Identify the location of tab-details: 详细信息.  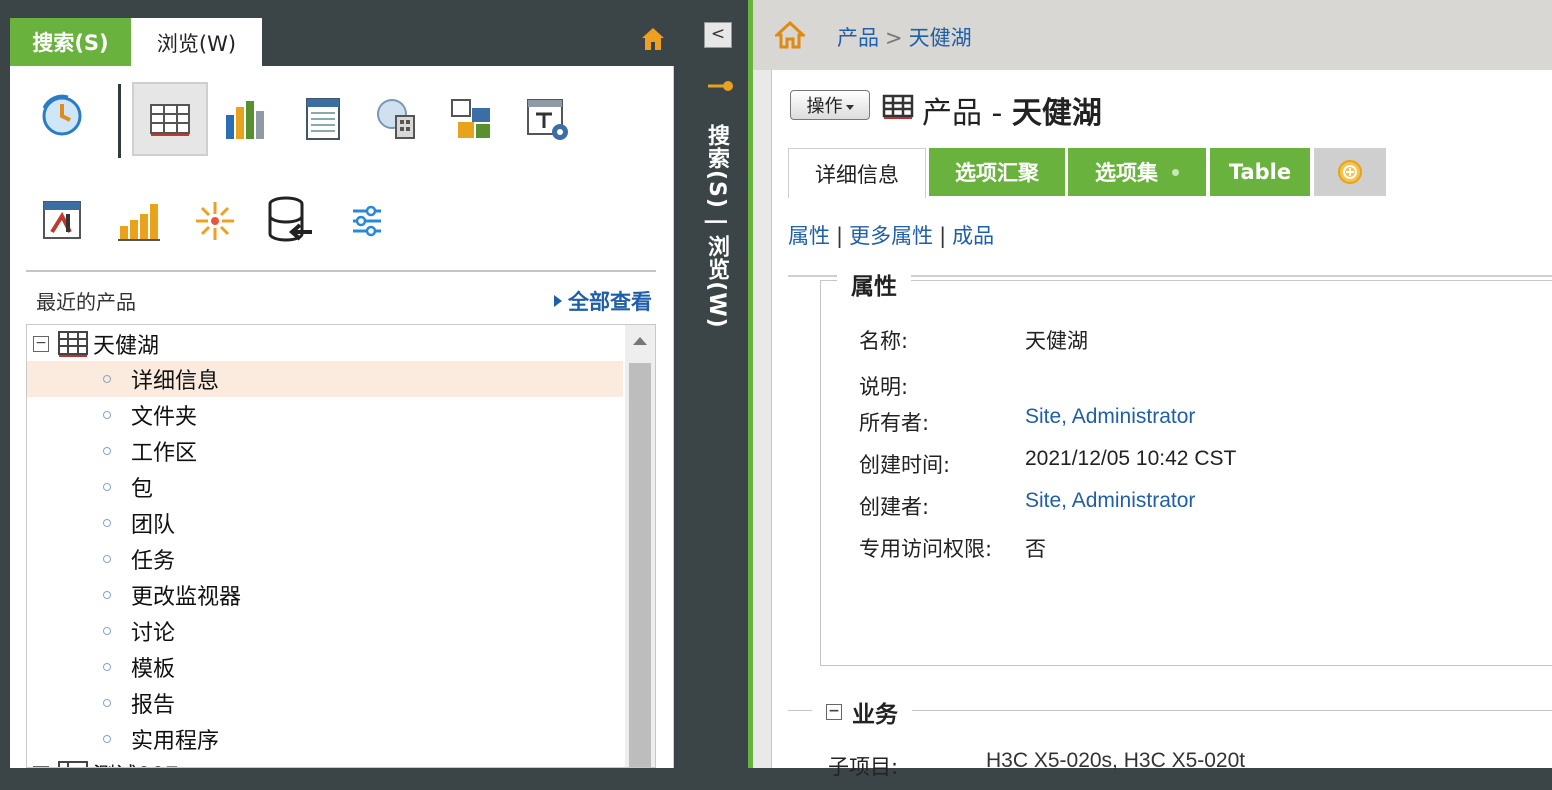
(857, 173).